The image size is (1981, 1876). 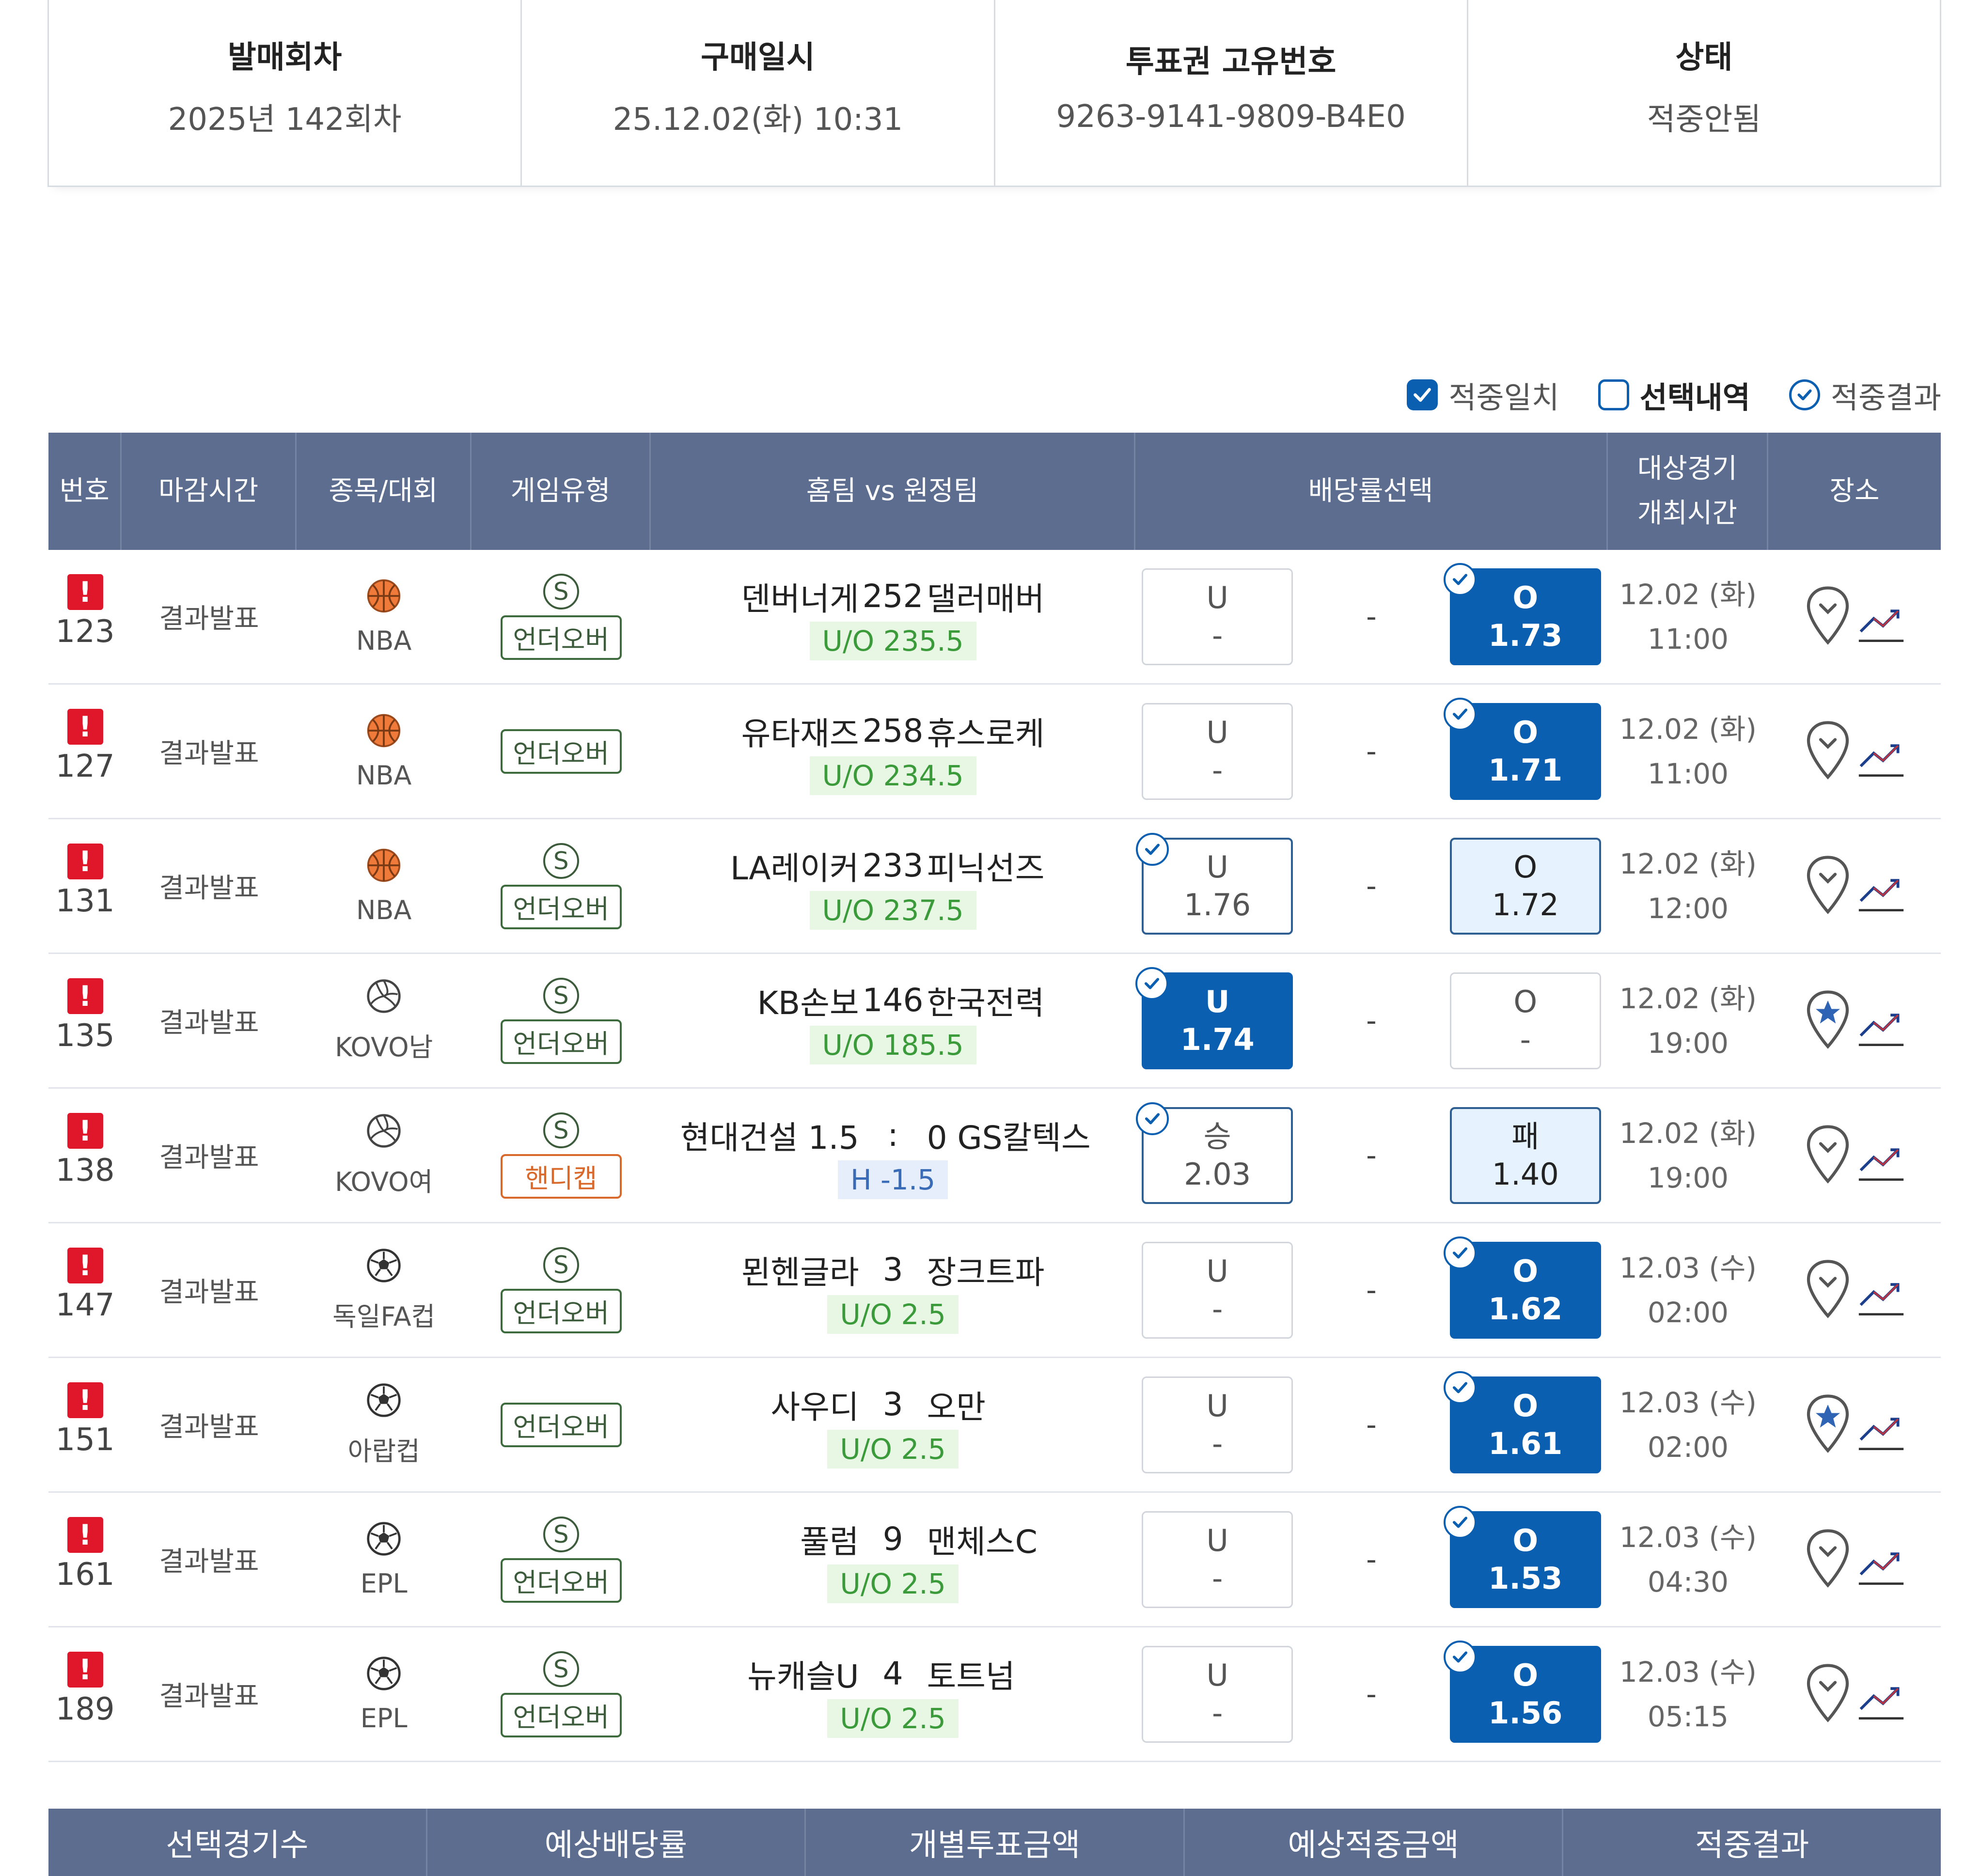 I want to click on odds-right-button: O 1.73, so click(x=1522, y=614).